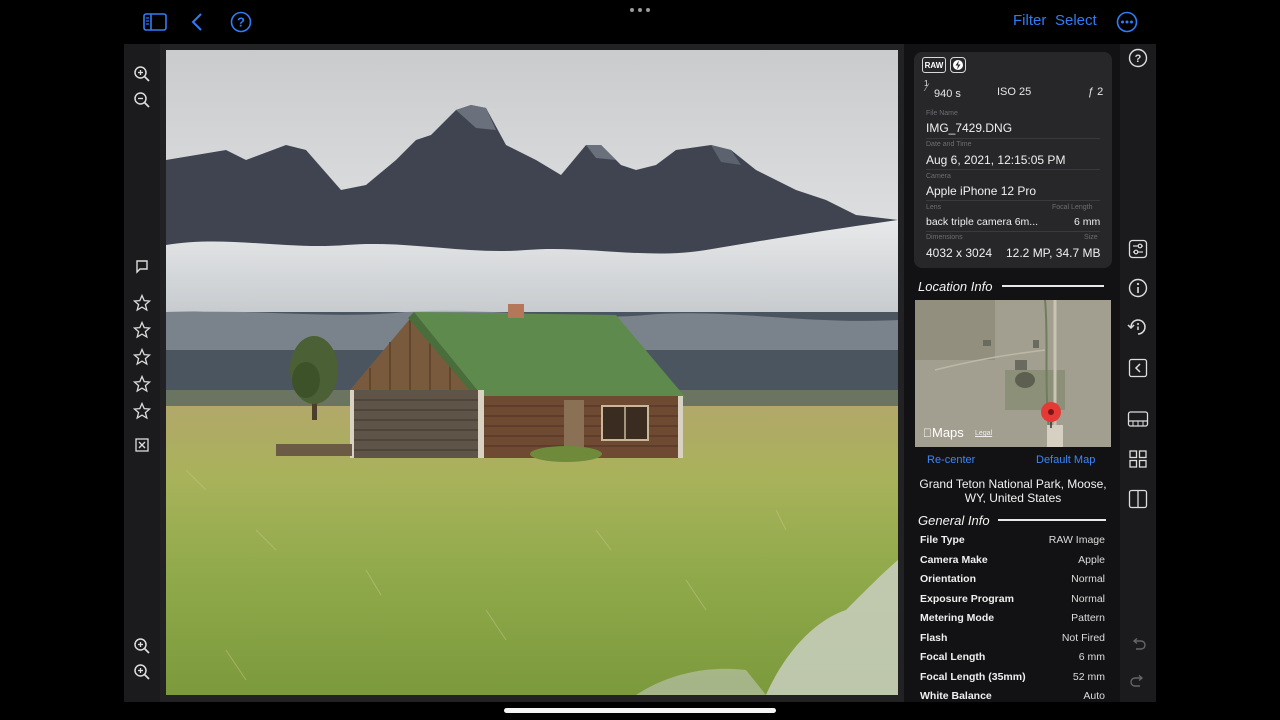 The height and width of the screenshot is (720, 1280). What do you see at coordinates (954, 560) in the screenshot?
I see `row-key: Camera Make` at bounding box center [954, 560].